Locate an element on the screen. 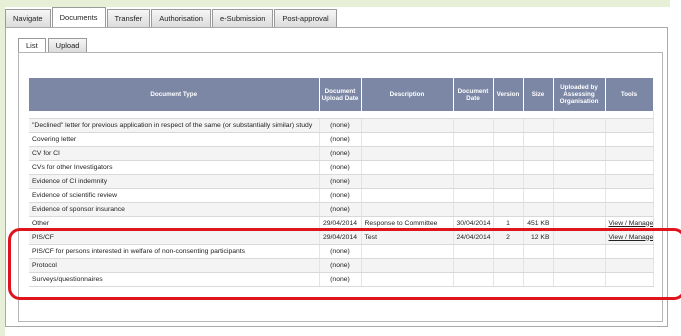 This screenshot has width=681, height=336. cell-document-date: 24/04/2014 is located at coordinates (473, 237).